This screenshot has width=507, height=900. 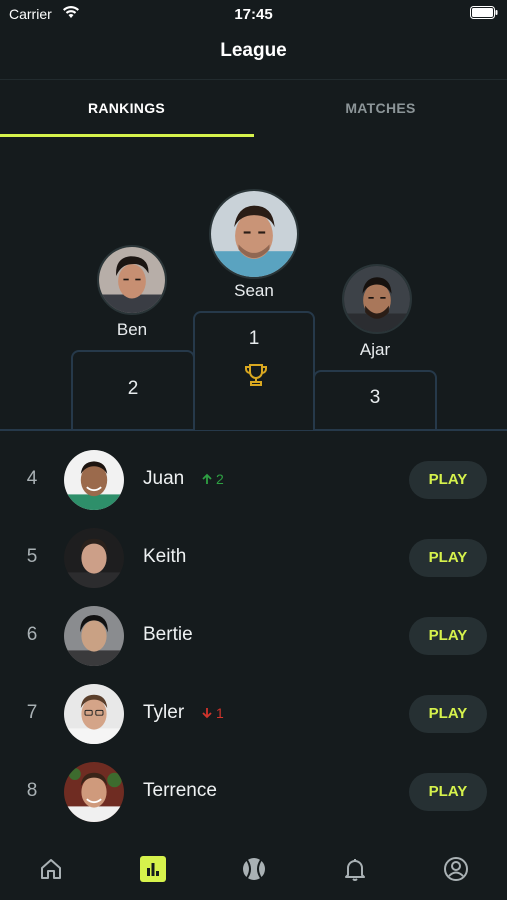 I want to click on podium-step-second: 2, so click(x=133, y=390).